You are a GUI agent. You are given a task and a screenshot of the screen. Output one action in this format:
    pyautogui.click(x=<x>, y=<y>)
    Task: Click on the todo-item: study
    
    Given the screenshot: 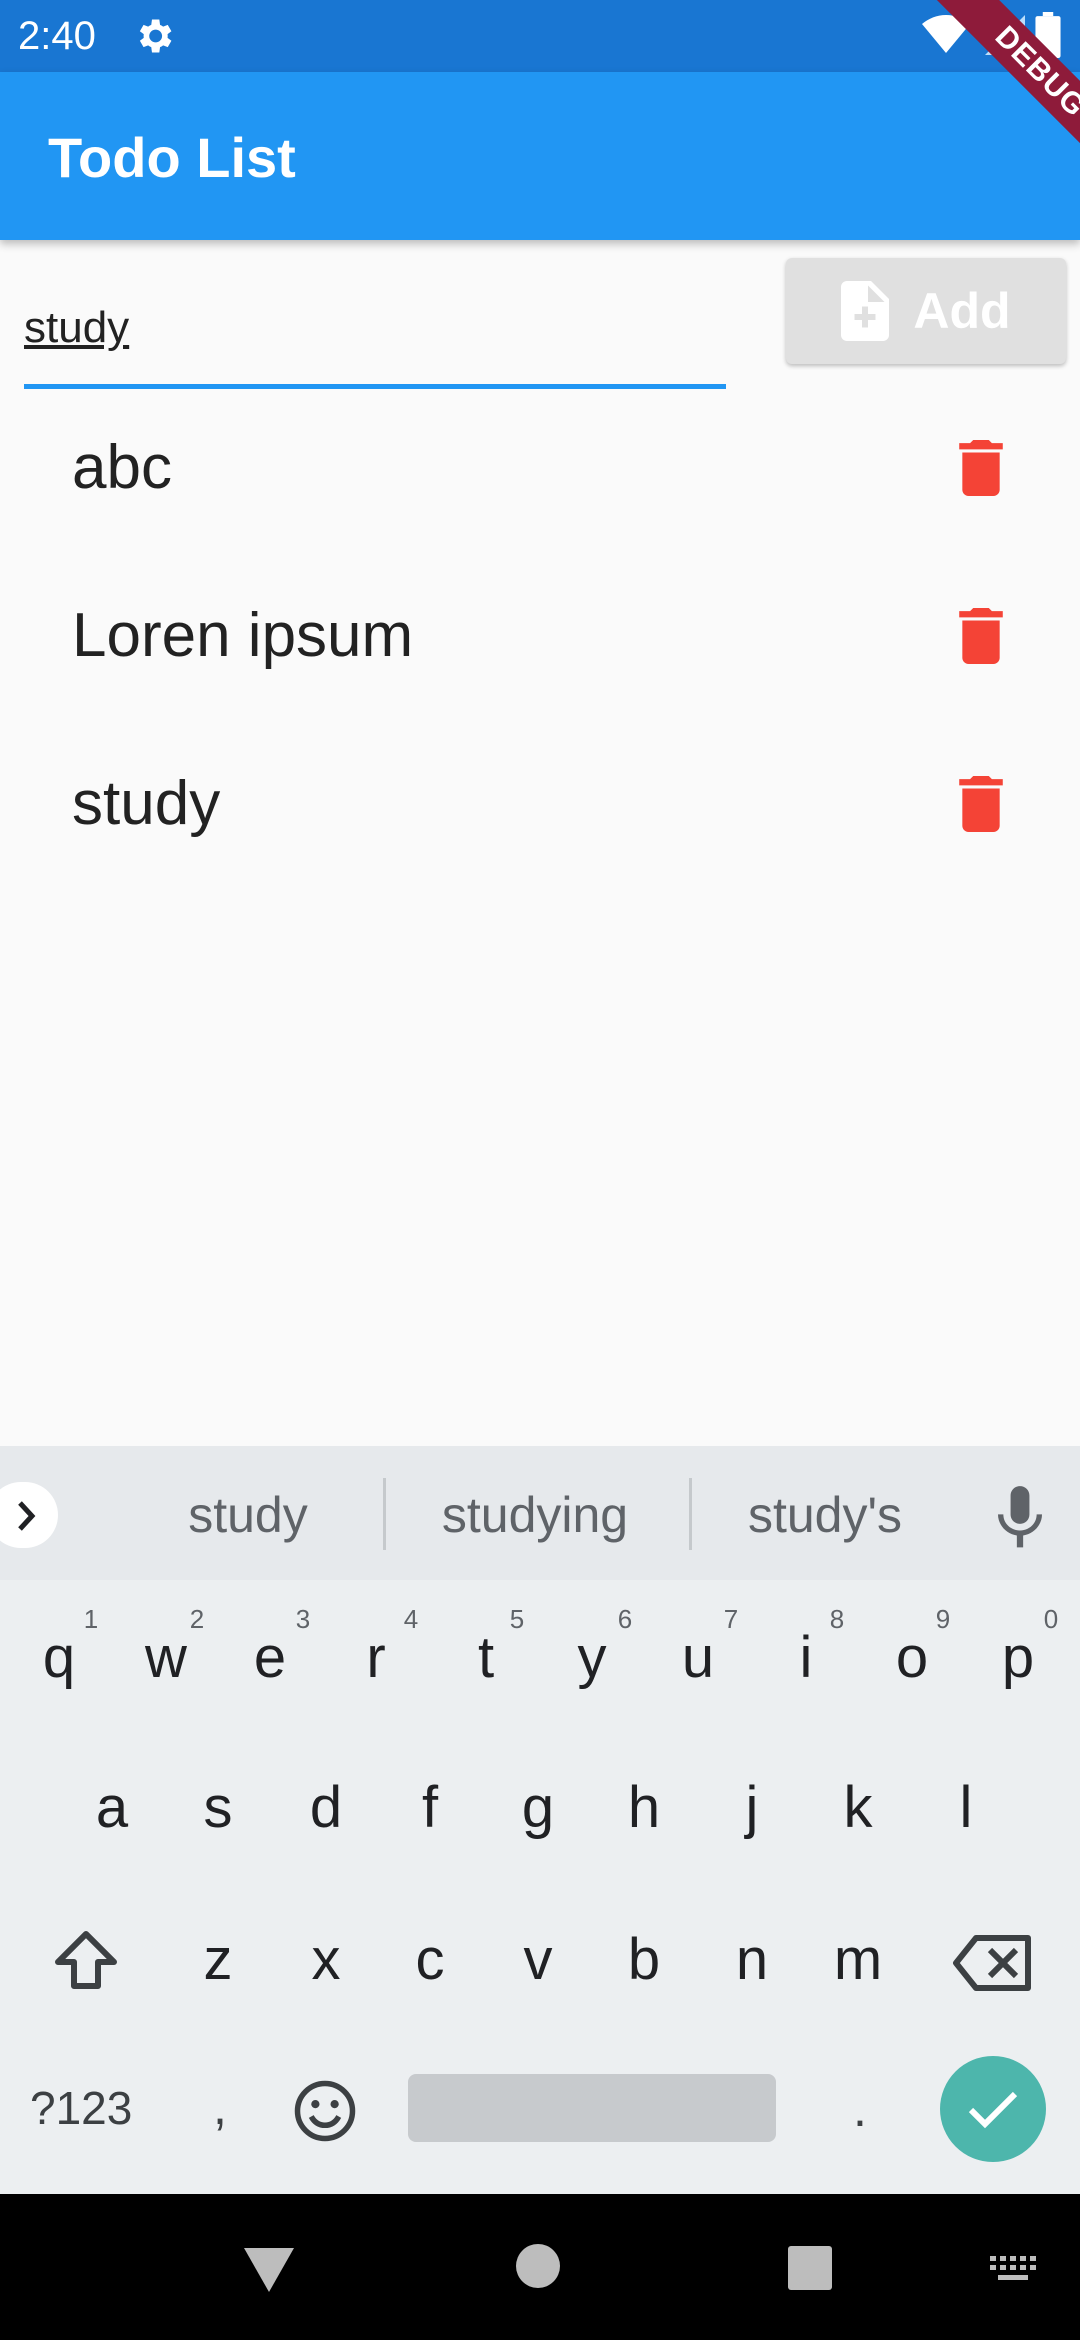 What is the action you would take?
    pyautogui.click(x=540, y=804)
    